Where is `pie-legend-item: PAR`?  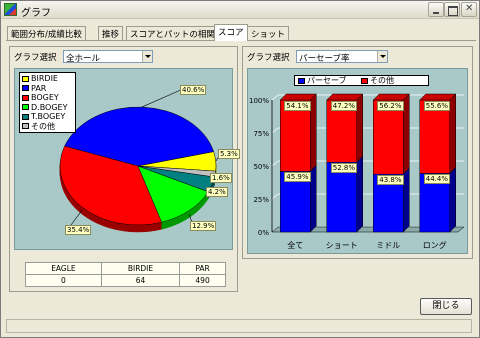
pie-legend-item: PAR is located at coordinates (47, 89).